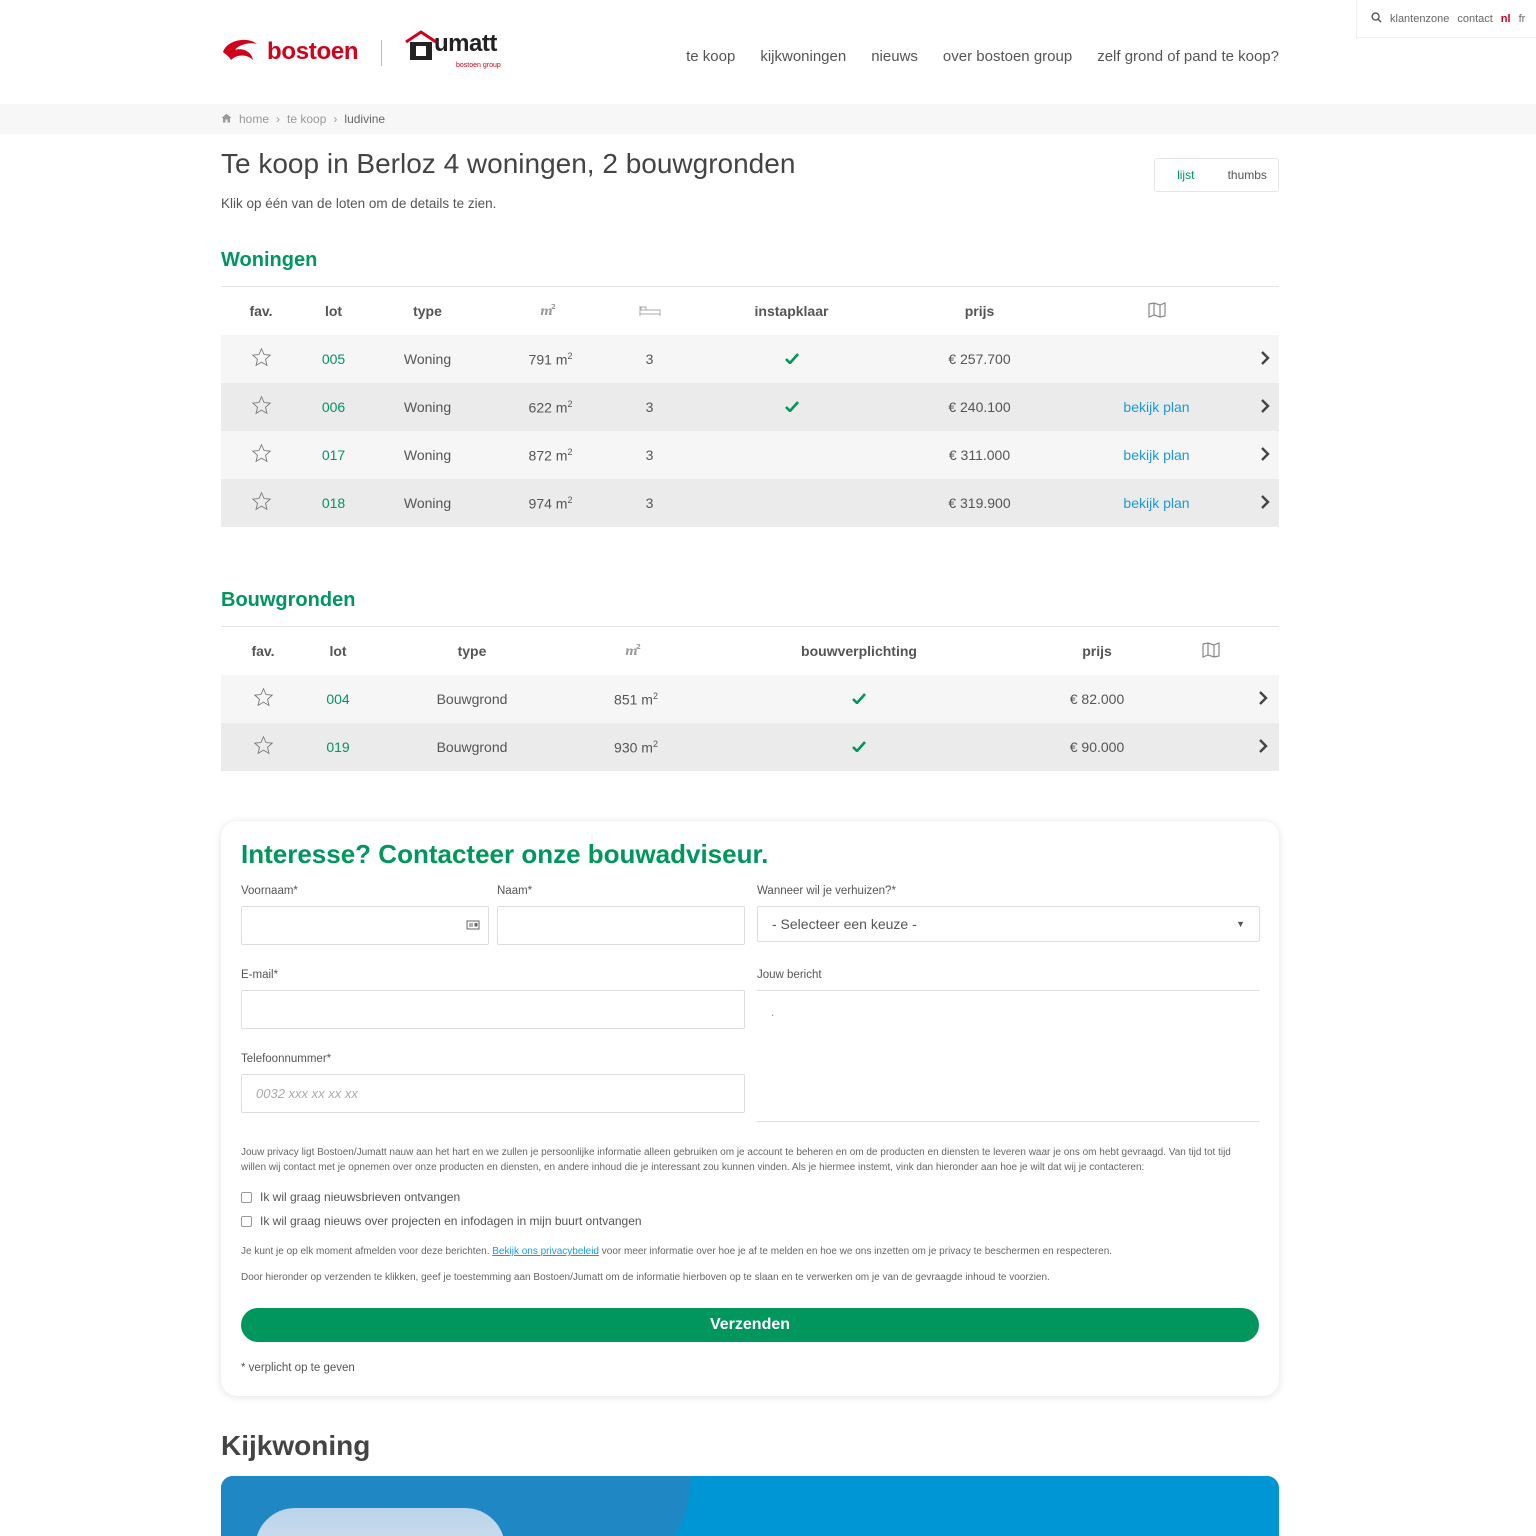 The width and height of the screenshot is (1536, 1536). I want to click on chevron-down-icon: ▼, so click(1240, 924).